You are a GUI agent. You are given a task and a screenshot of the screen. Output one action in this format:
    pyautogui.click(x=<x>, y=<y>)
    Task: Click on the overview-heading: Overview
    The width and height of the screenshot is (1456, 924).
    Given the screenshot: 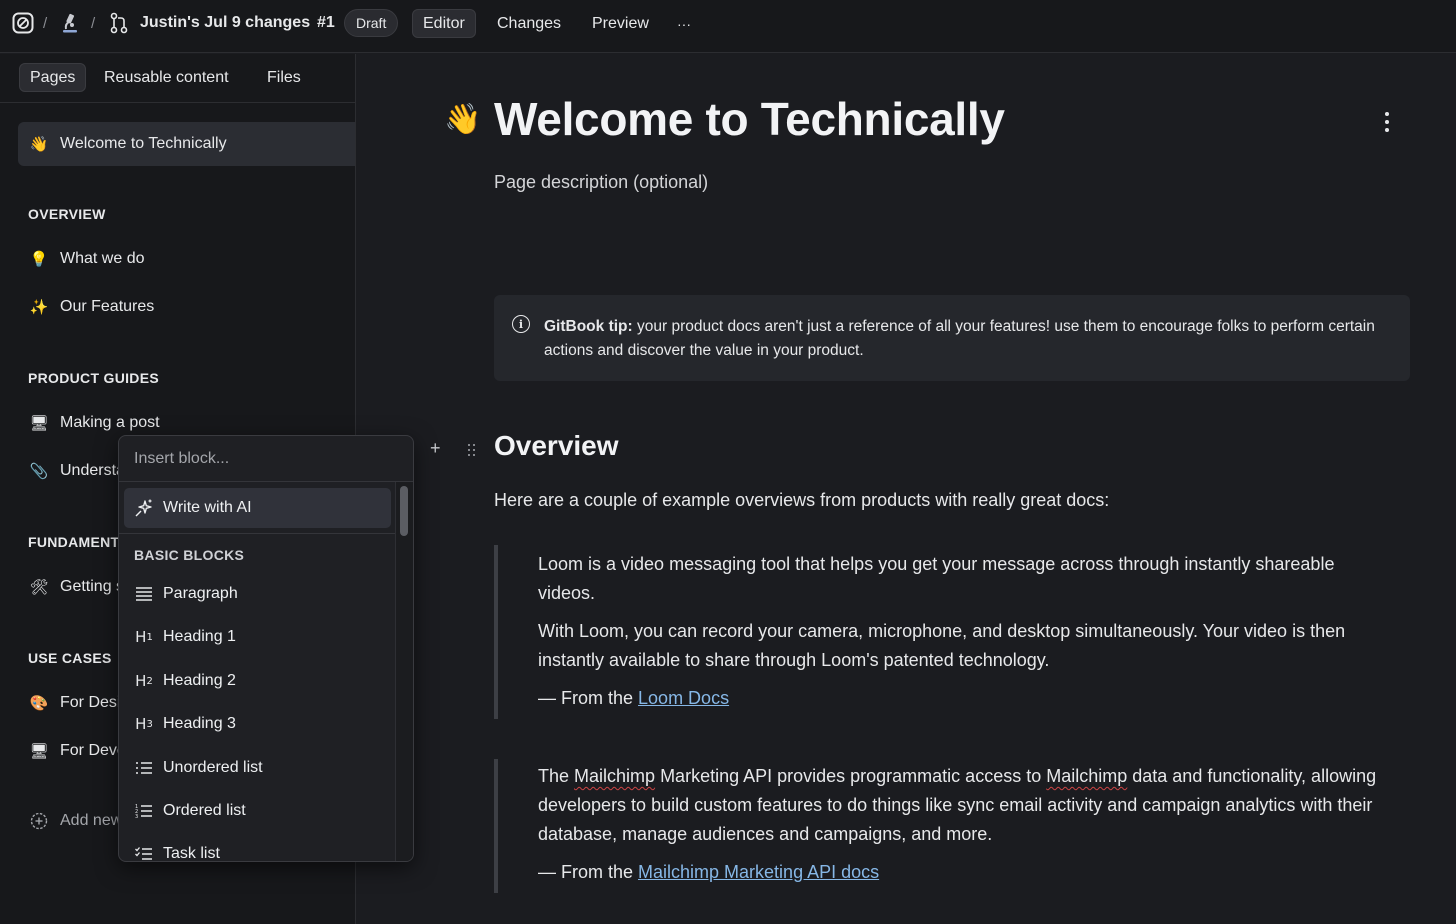 What is the action you would take?
    pyautogui.click(x=556, y=446)
    